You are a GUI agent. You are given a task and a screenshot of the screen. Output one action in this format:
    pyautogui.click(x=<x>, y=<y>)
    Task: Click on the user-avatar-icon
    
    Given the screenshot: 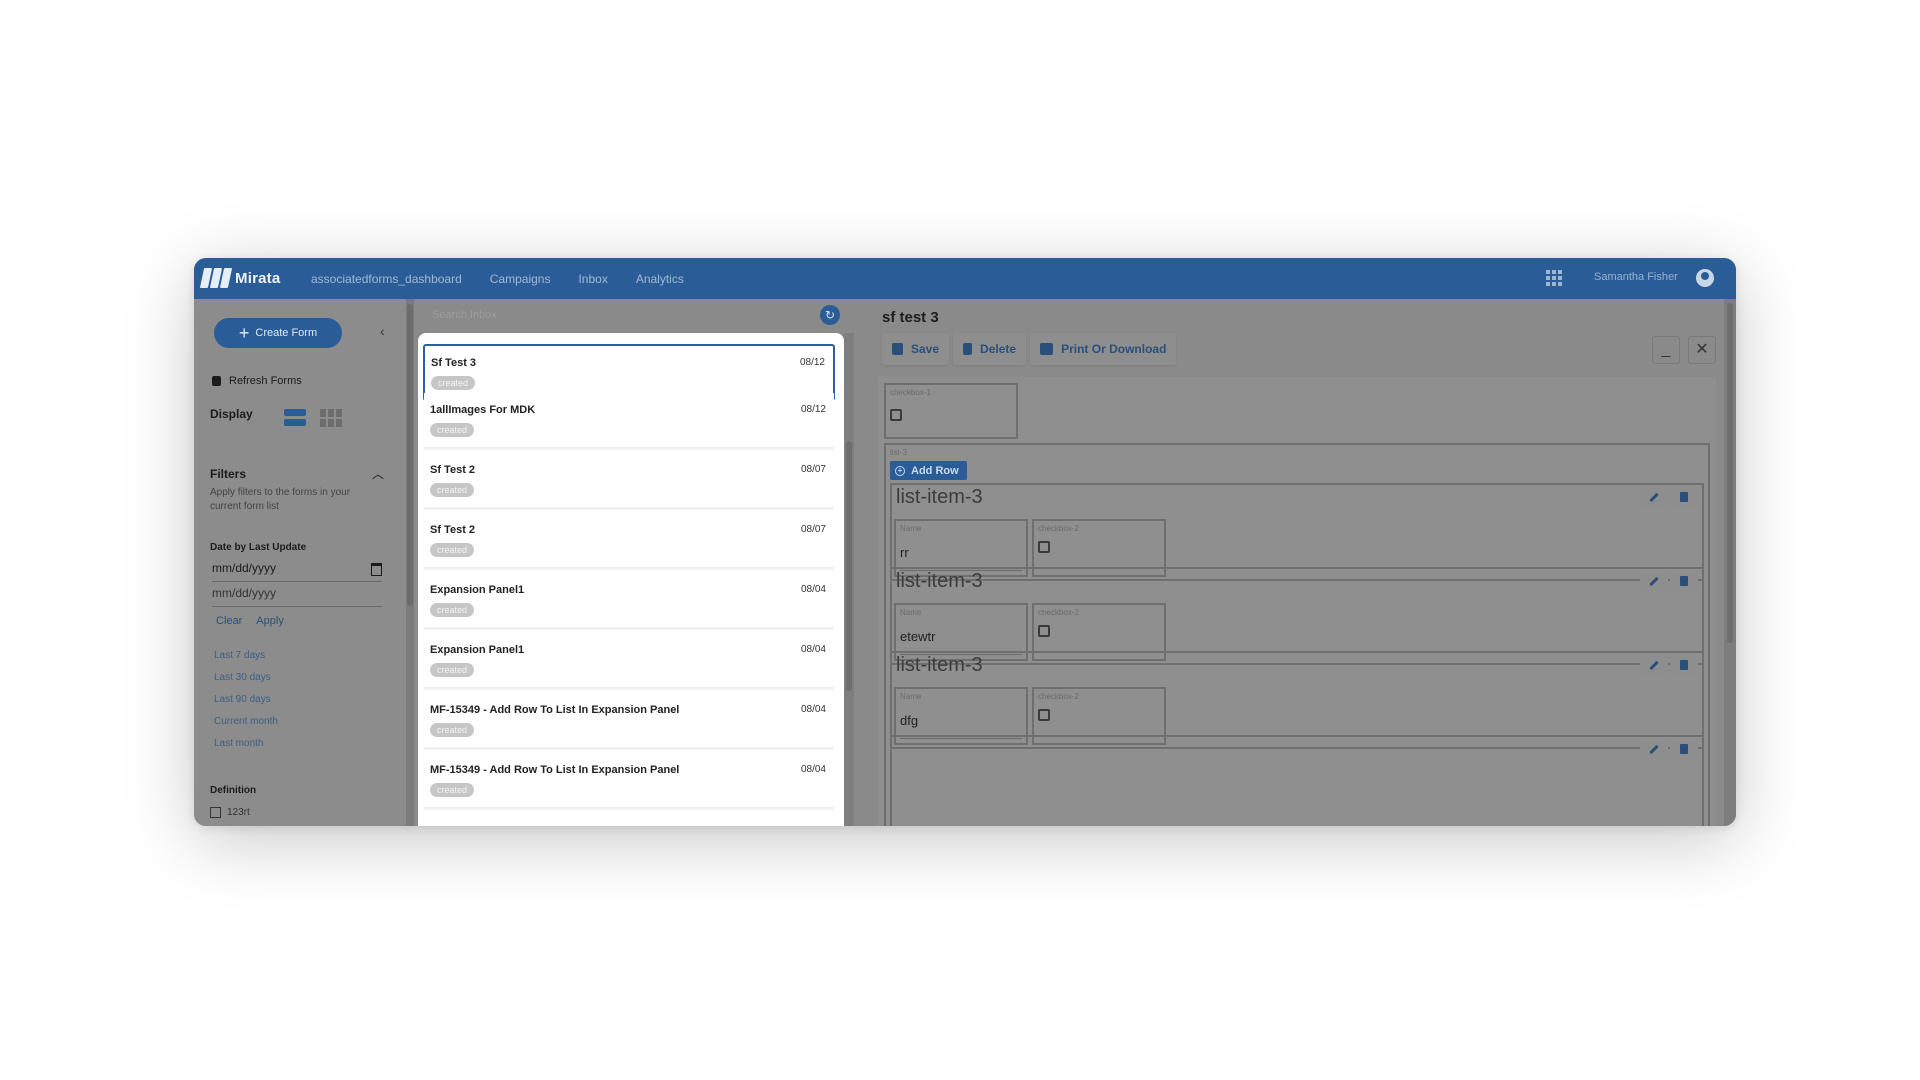 What is the action you would take?
    pyautogui.click(x=1705, y=278)
    